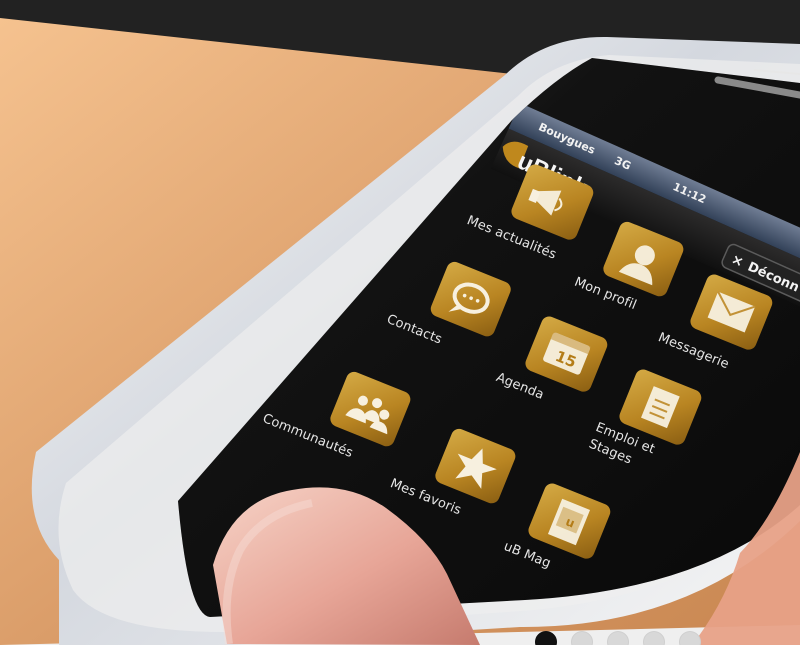  I want to click on carousel-dots, so click(618, 638).